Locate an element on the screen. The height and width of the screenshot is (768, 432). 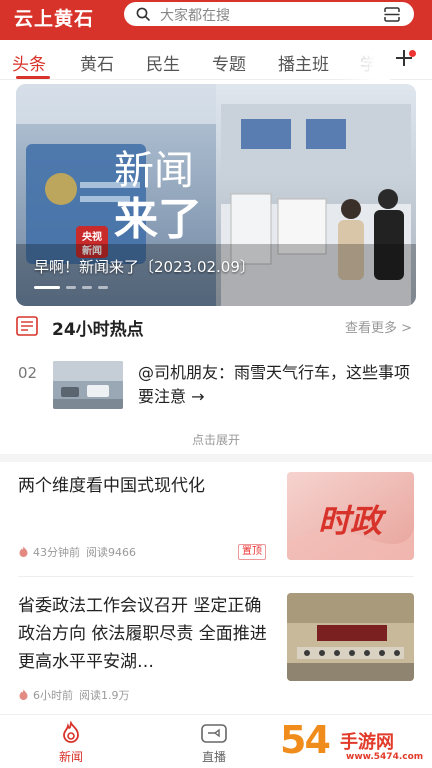
tab-active-indicator is located at coordinates (33, 77).